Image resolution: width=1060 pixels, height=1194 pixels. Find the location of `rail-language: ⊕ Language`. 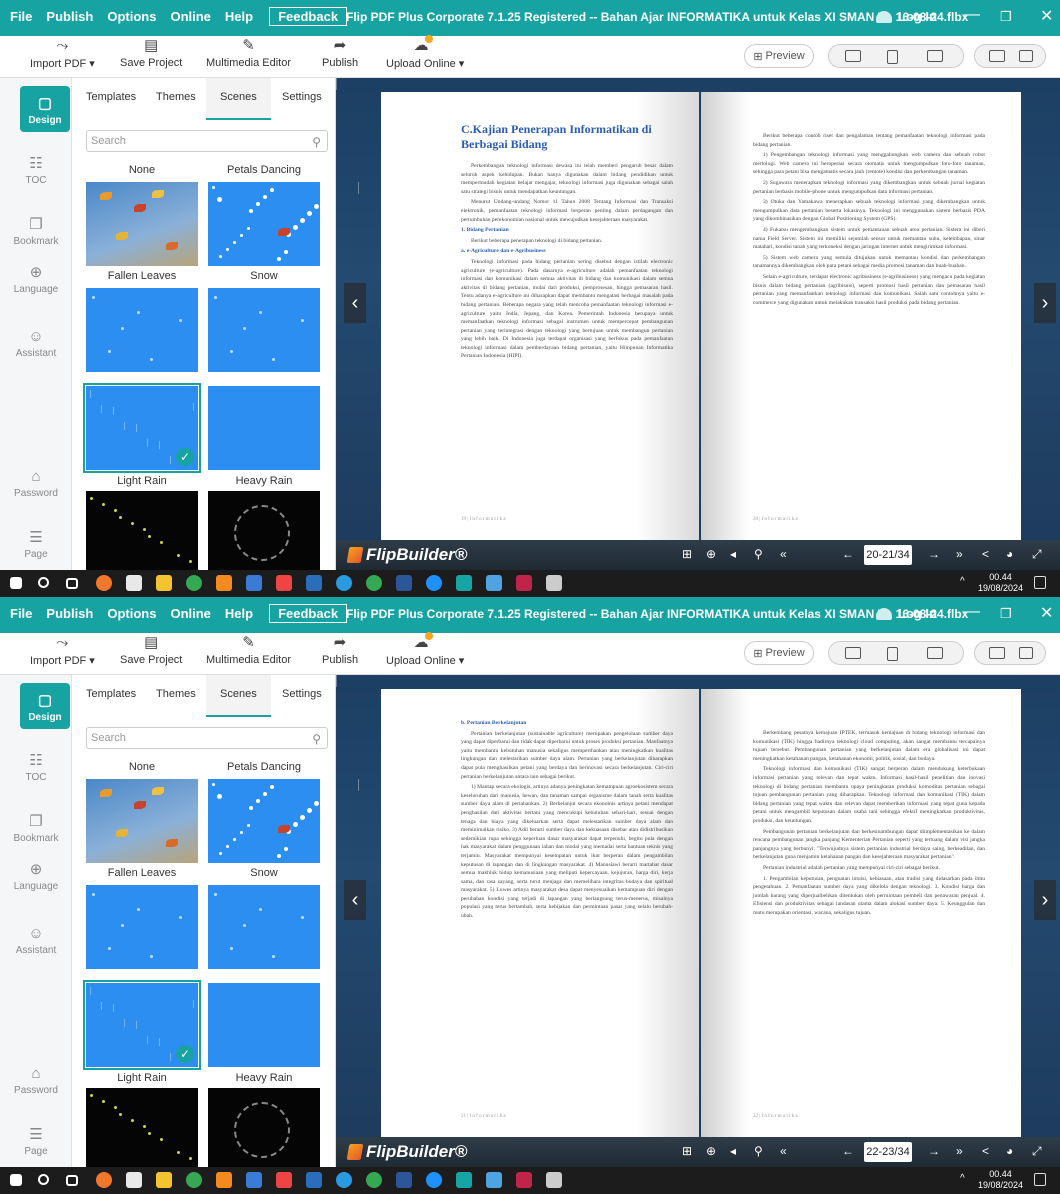

rail-language: ⊕ Language is located at coordinates (36, 279).